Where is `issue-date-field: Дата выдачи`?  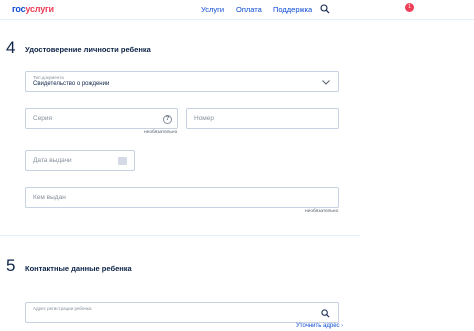
issue-date-field: Дата выдачи is located at coordinates (80, 160).